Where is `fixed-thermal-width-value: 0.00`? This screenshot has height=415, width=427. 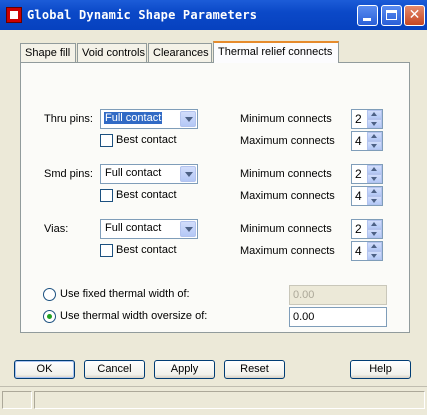
fixed-thermal-width-value: 0.00 is located at coordinates (304, 295).